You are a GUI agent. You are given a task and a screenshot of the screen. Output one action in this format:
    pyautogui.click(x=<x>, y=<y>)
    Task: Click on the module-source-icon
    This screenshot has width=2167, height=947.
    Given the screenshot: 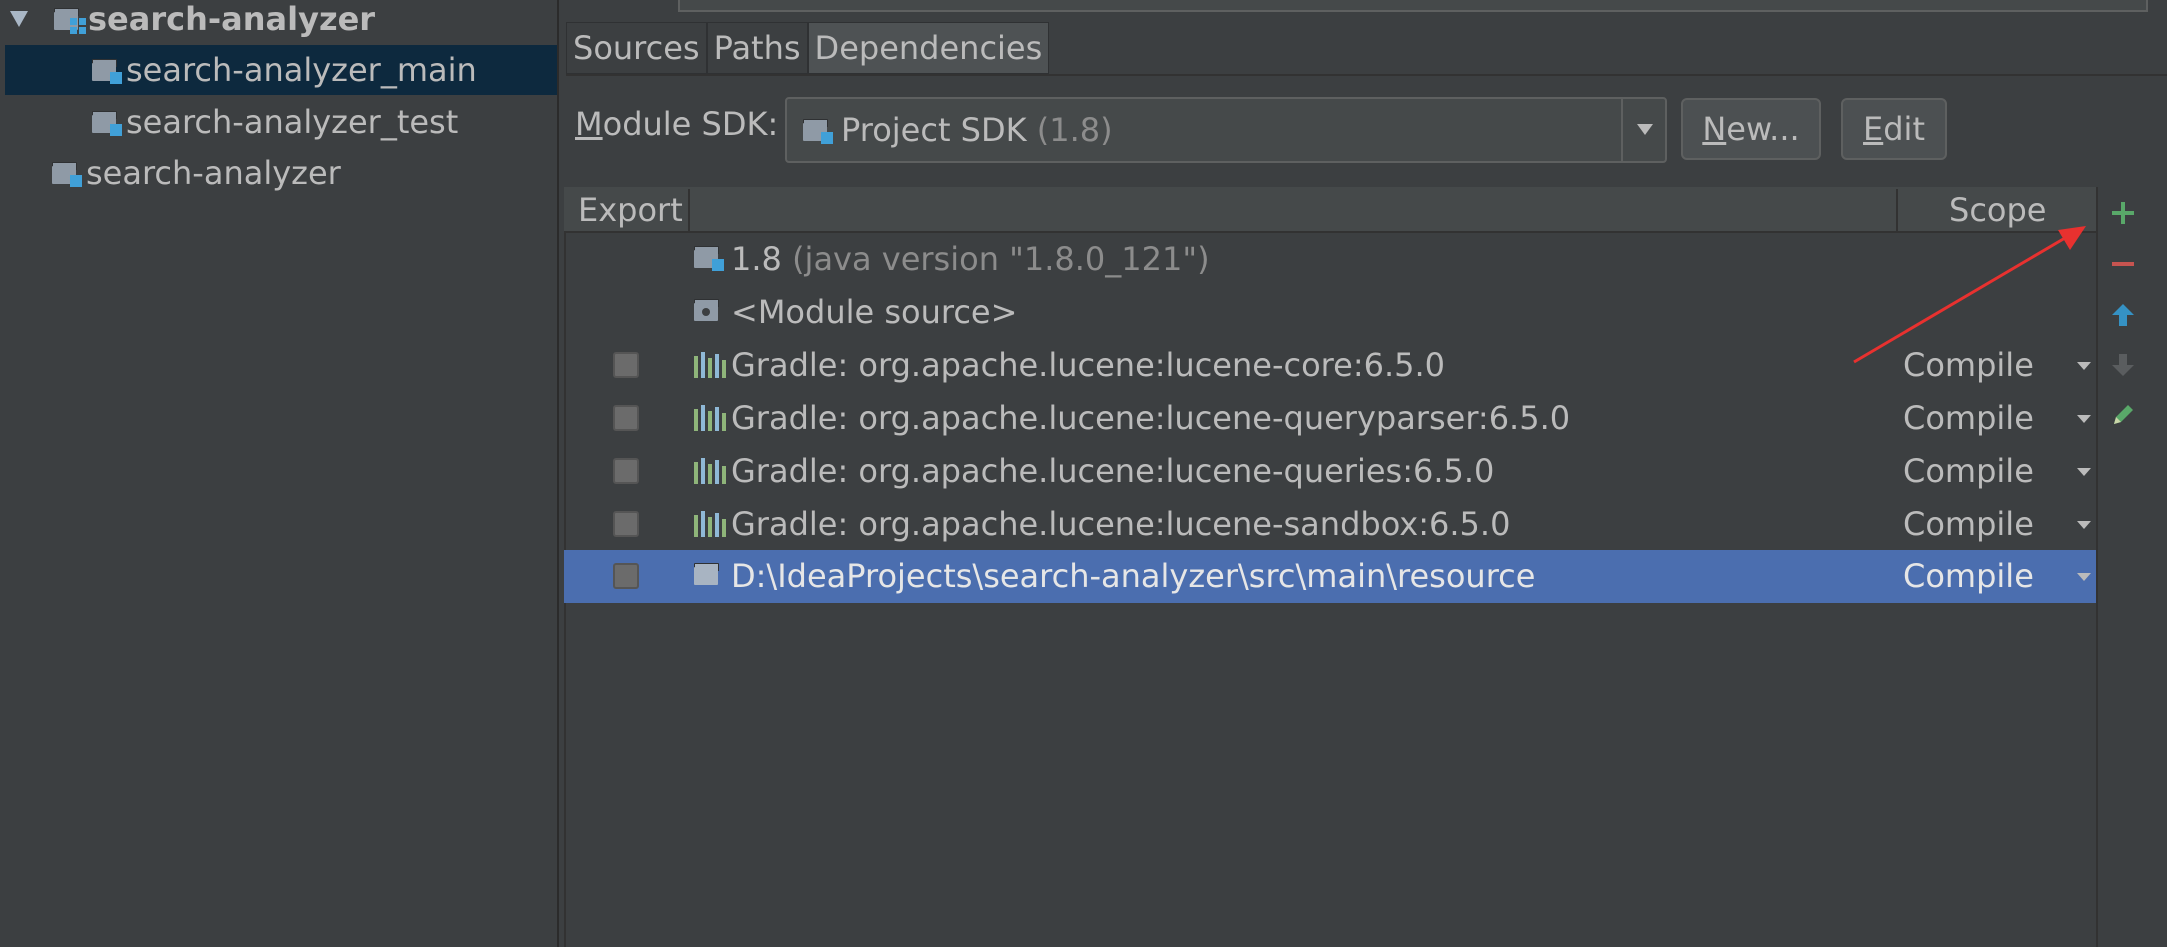 What is the action you would take?
    pyautogui.click(x=707, y=312)
    